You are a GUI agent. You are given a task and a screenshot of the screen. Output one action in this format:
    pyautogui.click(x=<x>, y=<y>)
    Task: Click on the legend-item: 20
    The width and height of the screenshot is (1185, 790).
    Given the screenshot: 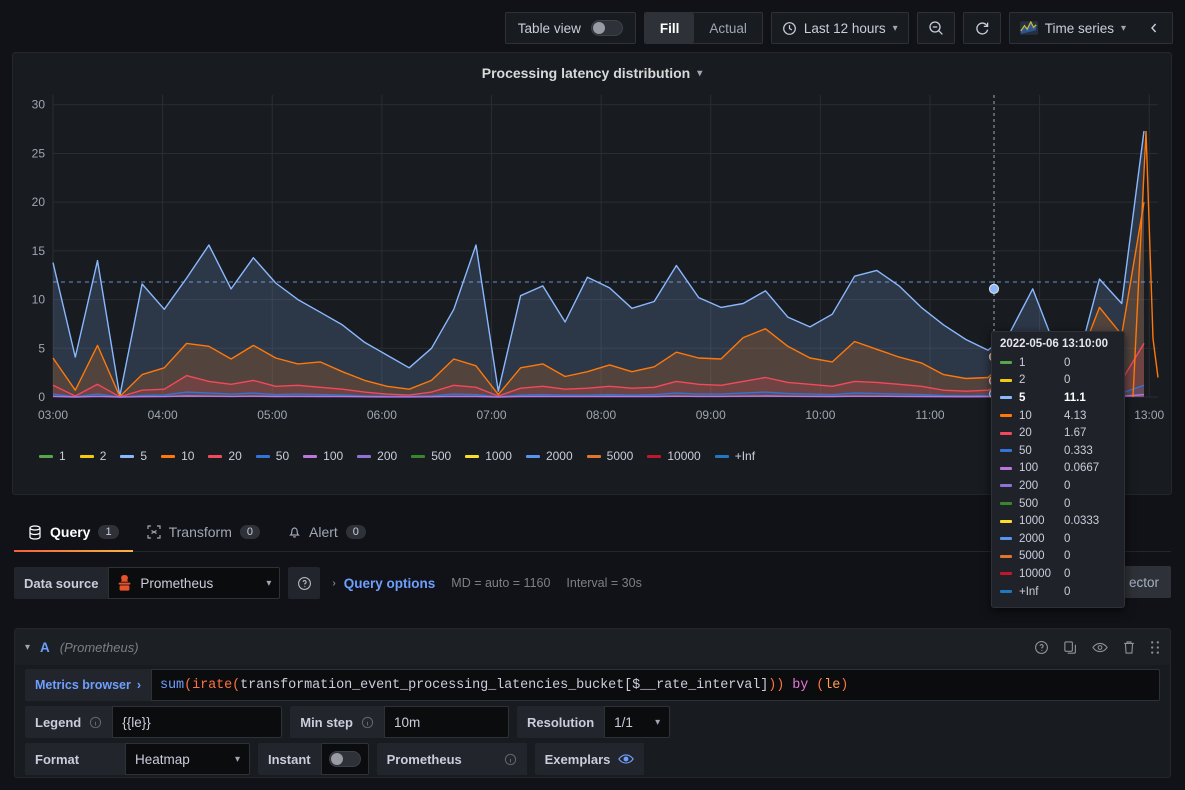 What is the action you would take?
    pyautogui.click(x=225, y=456)
    